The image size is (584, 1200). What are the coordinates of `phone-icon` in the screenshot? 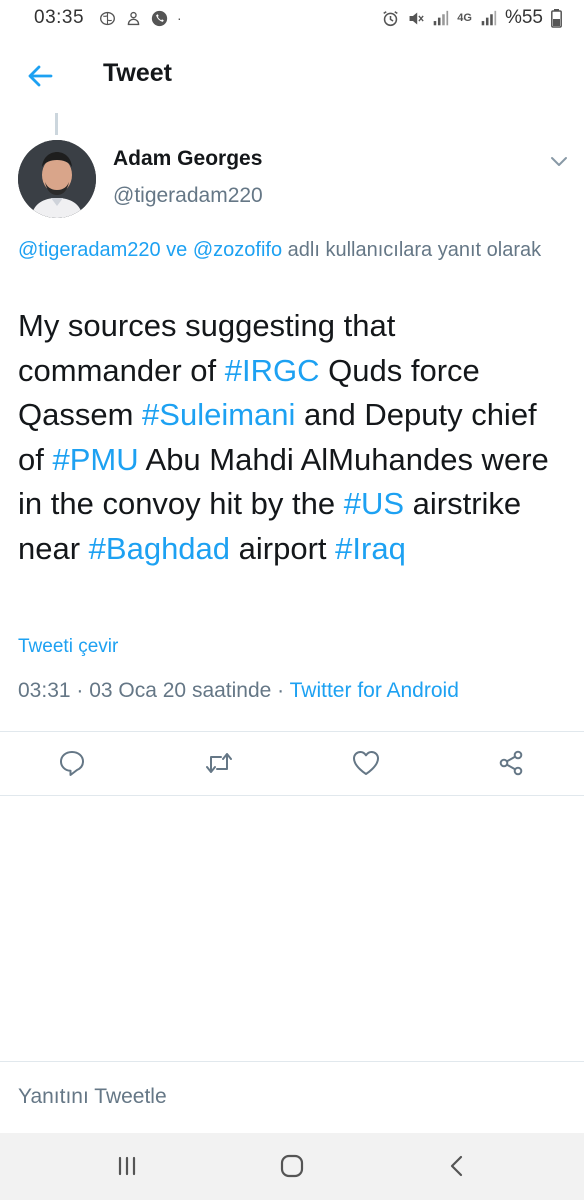 It's located at (159, 18).